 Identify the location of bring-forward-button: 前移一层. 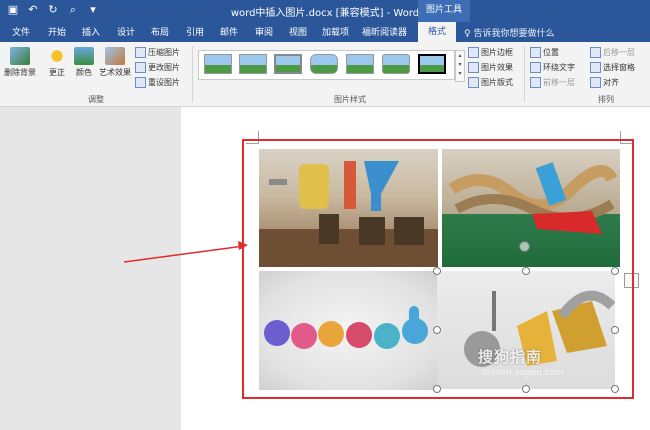
(552, 82).